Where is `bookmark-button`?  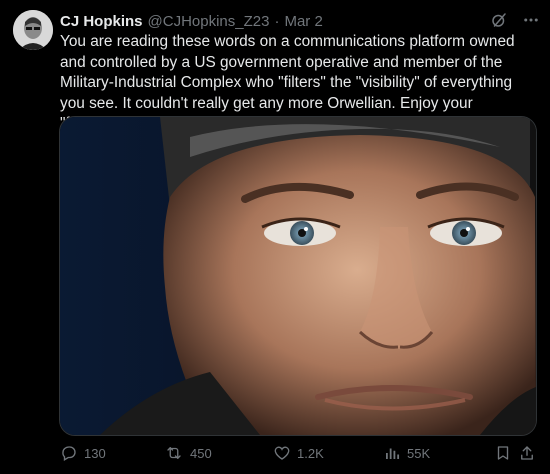 bookmark-button is located at coordinates (503, 453).